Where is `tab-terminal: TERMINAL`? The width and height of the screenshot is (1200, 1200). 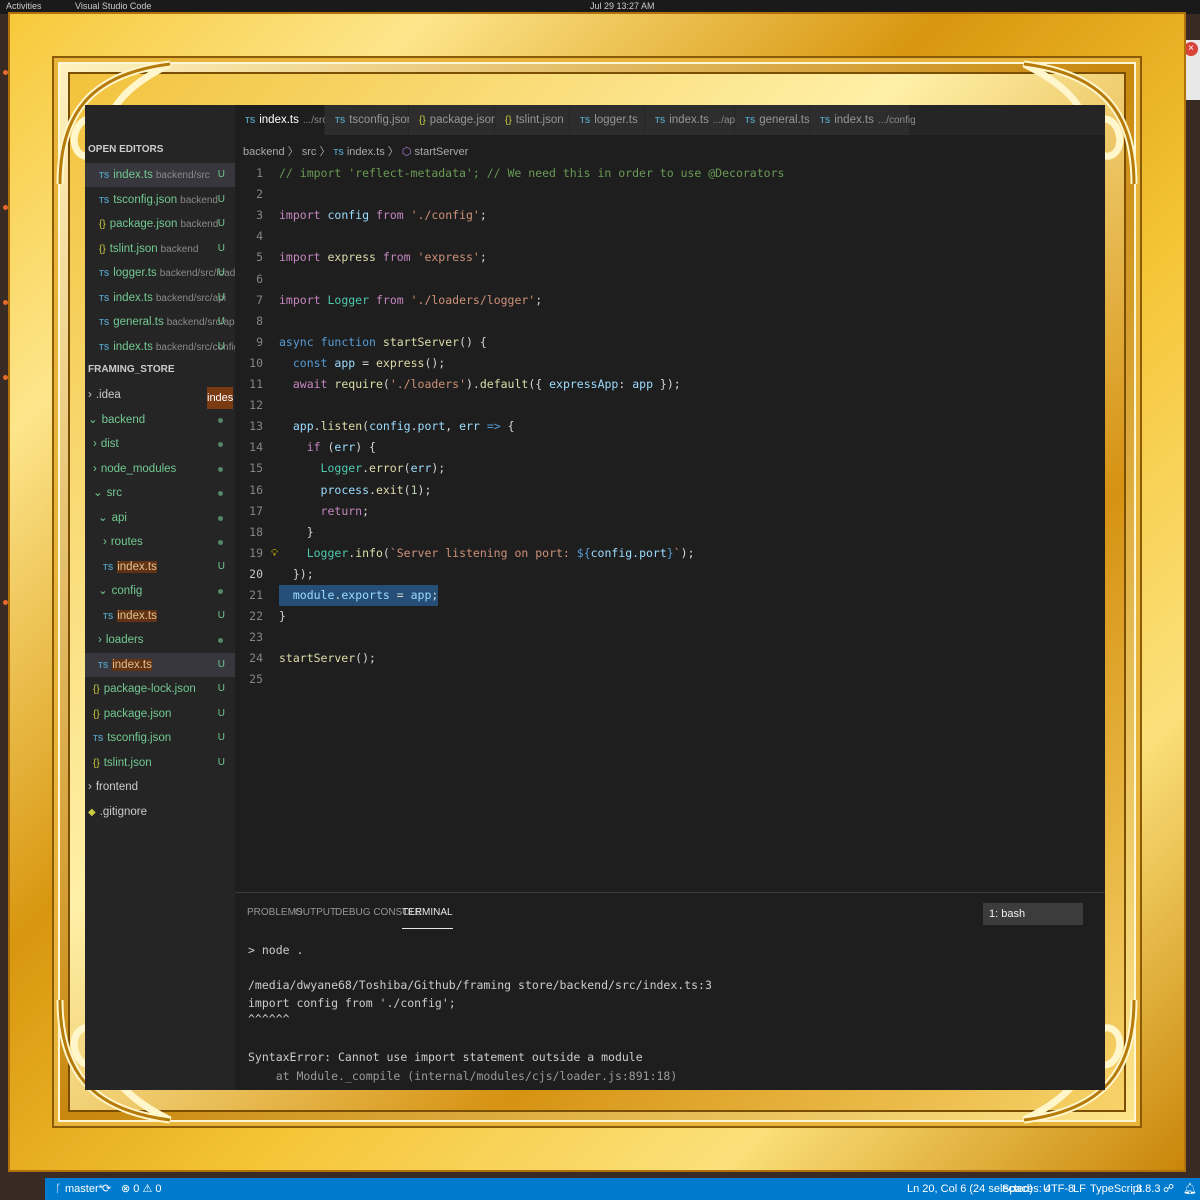
tab-terminal: TERMINAL is located at coordinates (427, 918).